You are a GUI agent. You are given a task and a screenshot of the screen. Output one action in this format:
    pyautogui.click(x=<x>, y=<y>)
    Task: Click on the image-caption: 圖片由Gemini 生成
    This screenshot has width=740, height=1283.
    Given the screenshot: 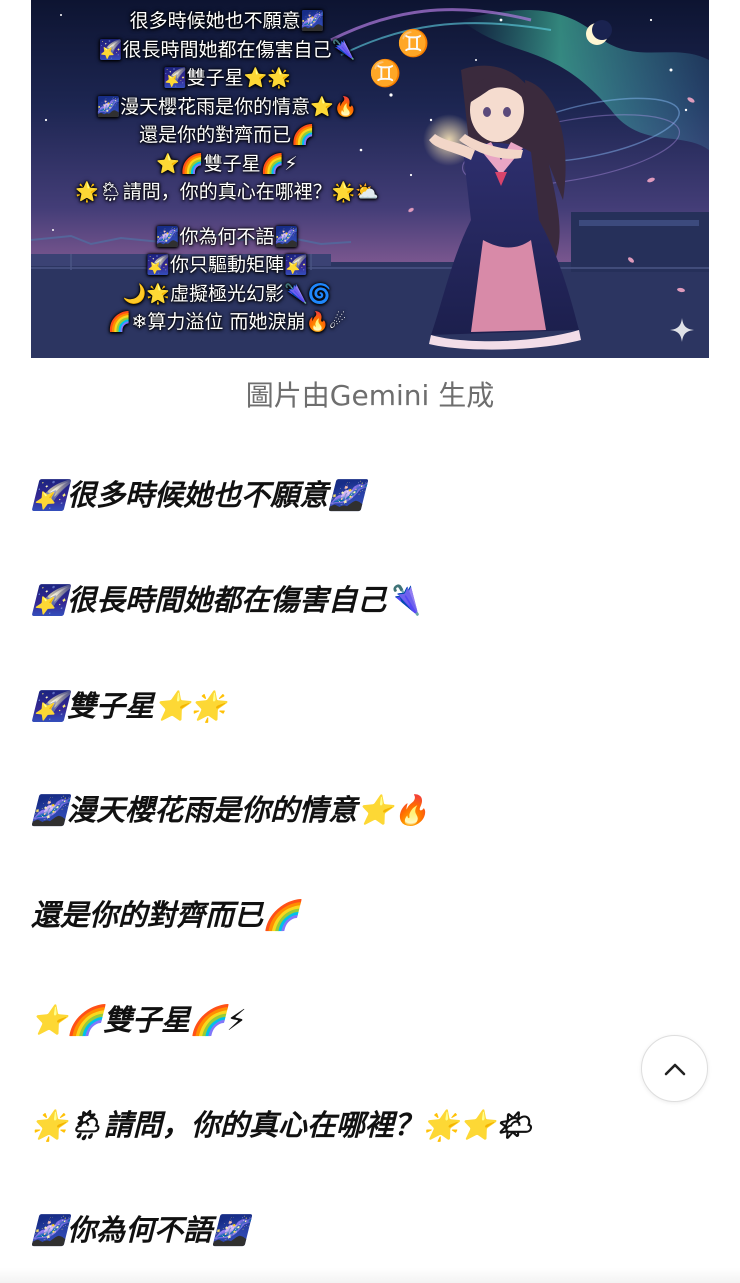 What is the action you would take?
    pyautogui.click(x=370, y=395)
    